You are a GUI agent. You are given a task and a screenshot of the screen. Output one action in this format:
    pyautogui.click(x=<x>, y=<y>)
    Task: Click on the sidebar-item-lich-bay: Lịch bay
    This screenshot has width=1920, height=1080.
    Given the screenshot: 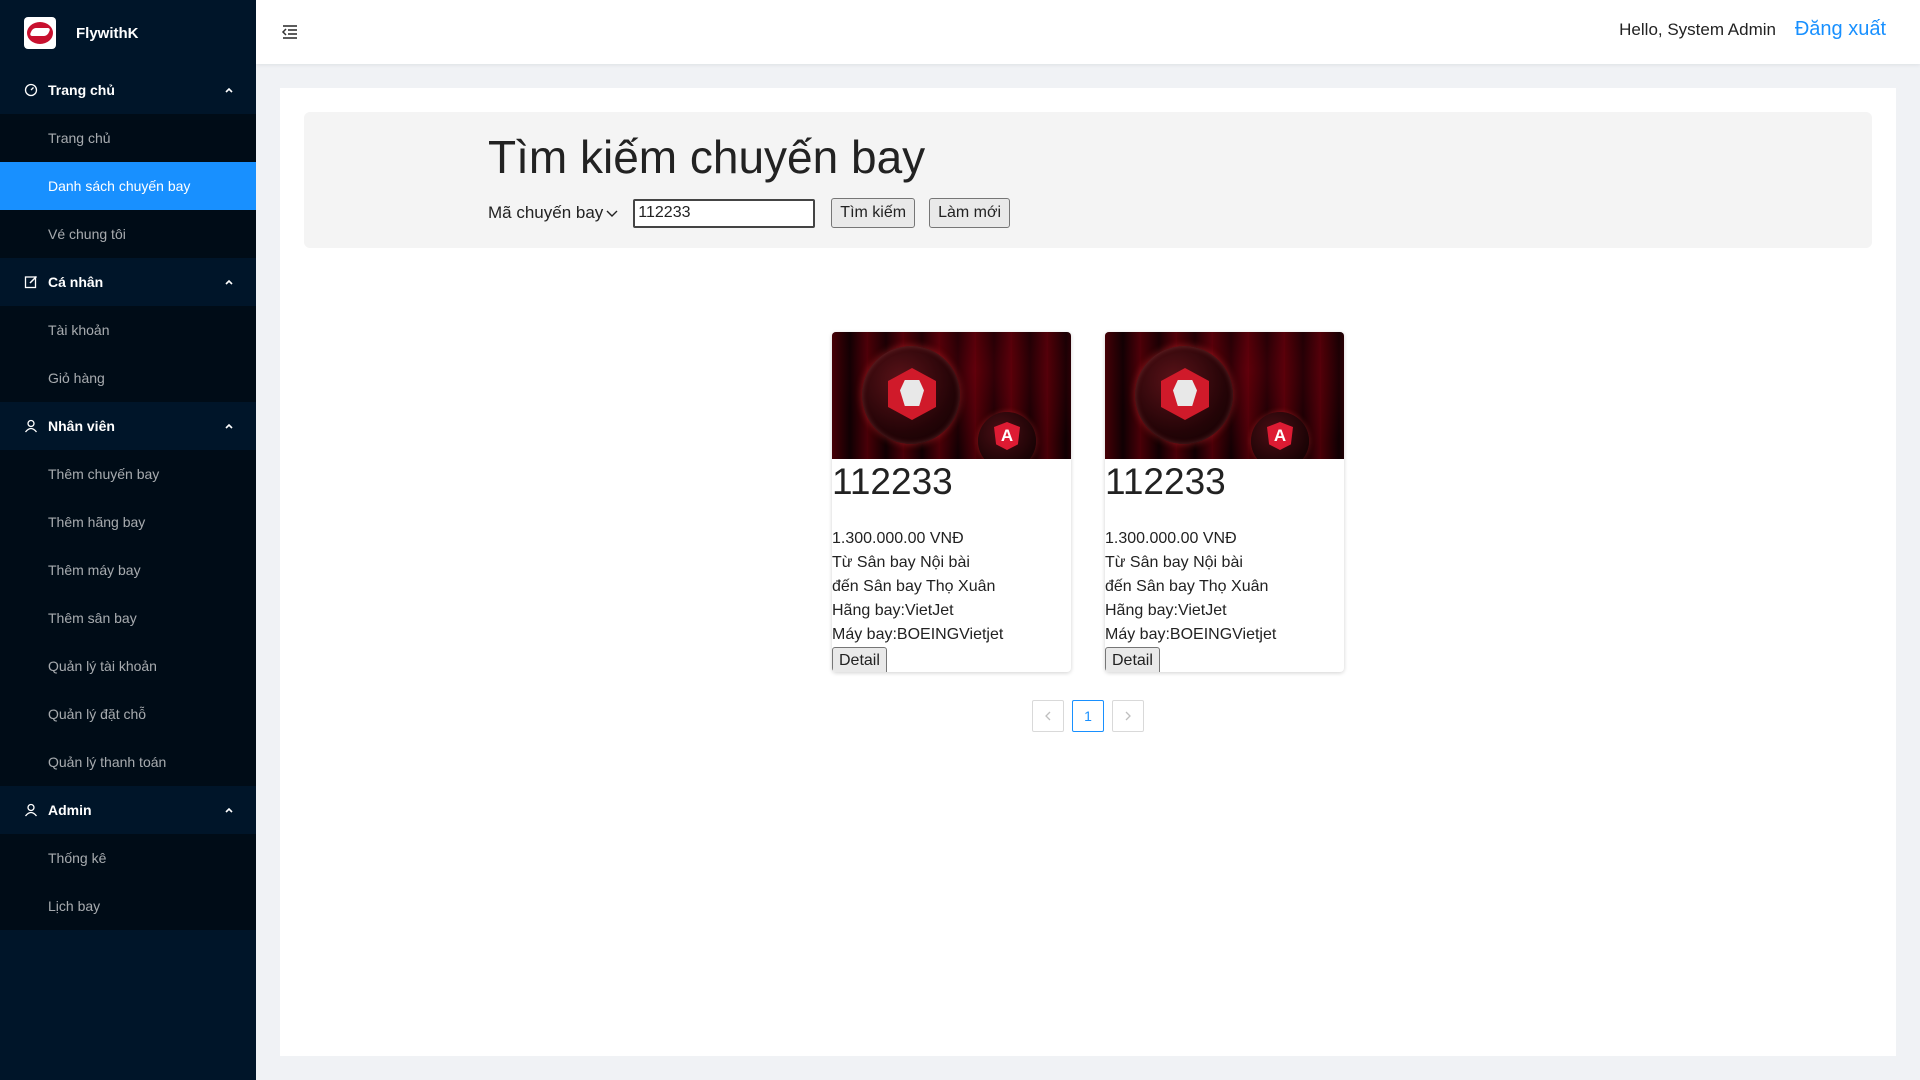 What is the action you would take?
    pyautogui.click(x=128, y=906)
    